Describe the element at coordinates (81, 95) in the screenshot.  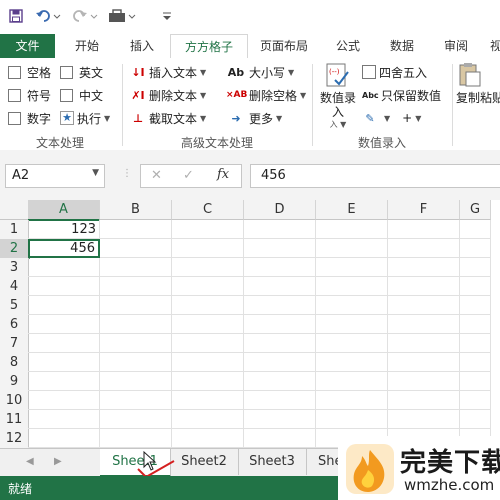
I see `checkbox-chinese: 中文` at that location.